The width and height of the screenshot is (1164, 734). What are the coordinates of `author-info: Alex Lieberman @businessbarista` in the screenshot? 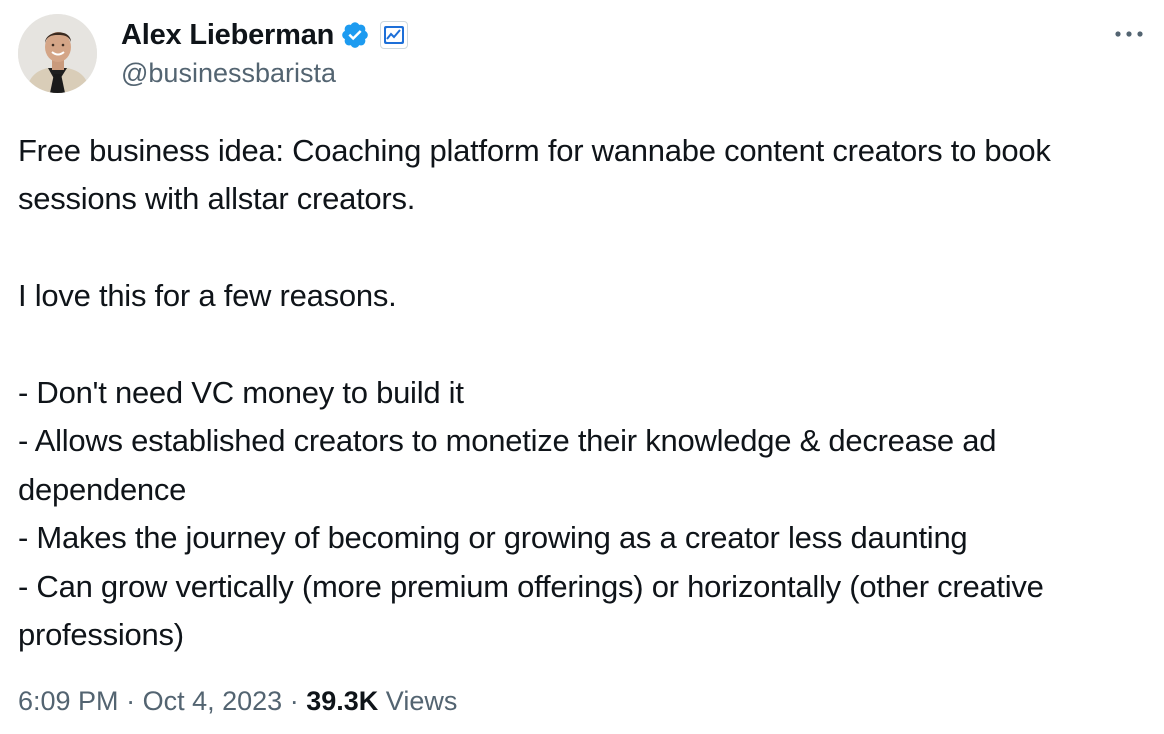 It's located at (265, 52).